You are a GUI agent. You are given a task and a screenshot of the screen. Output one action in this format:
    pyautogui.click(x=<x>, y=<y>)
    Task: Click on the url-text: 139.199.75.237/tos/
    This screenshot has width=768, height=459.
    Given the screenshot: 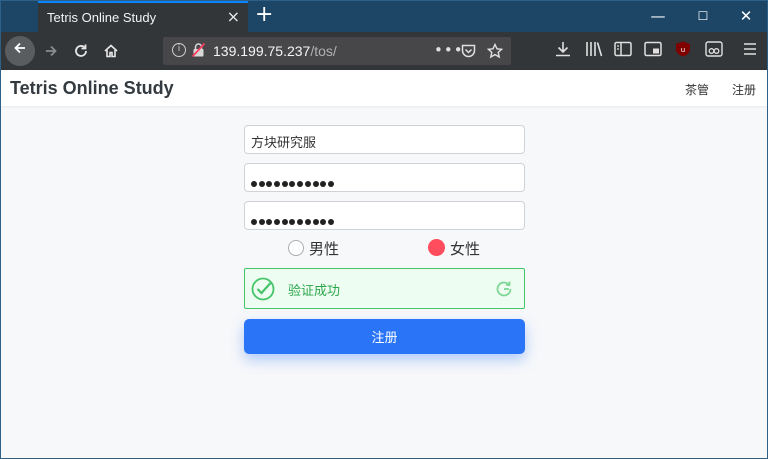 What is the action you would take?
    pyautogui.click(x=275, y=51)
    